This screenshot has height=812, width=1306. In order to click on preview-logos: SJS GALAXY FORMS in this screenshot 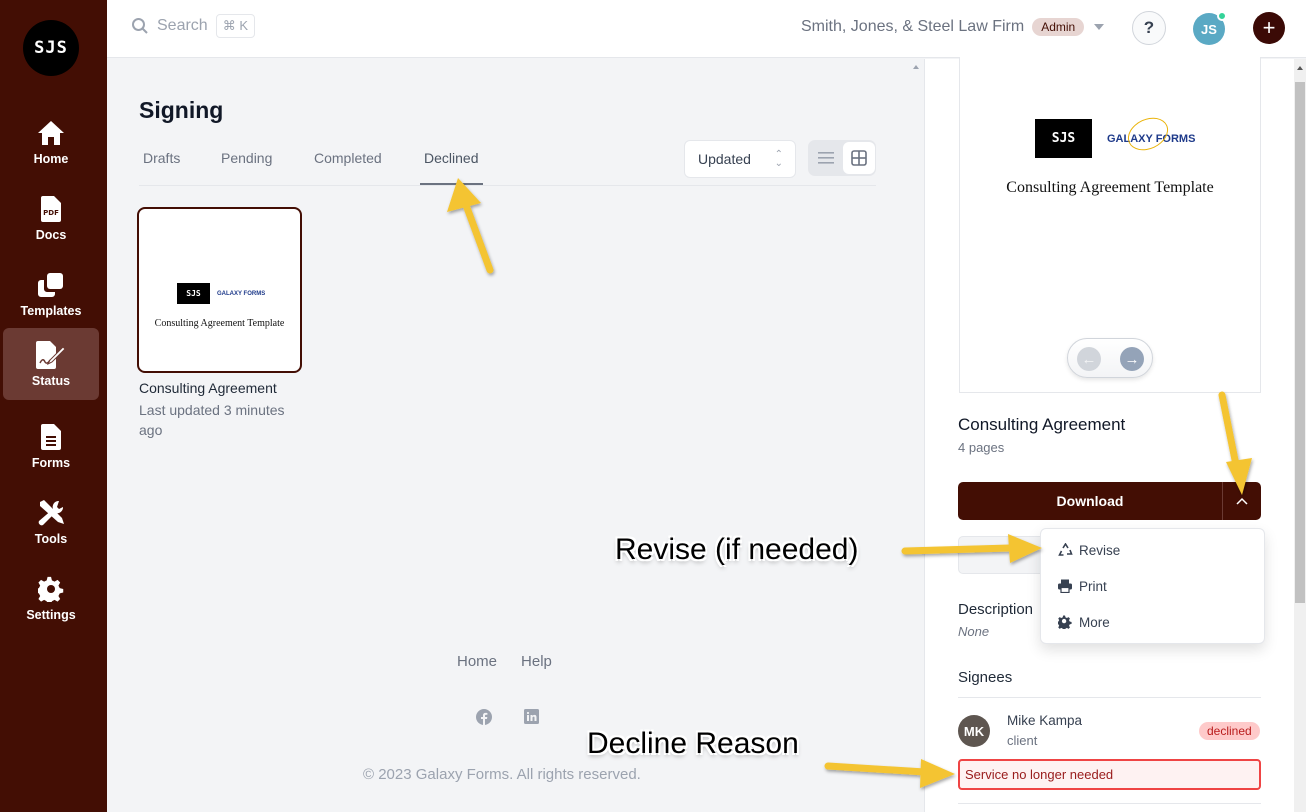, I will do `click(1115, 138)`.